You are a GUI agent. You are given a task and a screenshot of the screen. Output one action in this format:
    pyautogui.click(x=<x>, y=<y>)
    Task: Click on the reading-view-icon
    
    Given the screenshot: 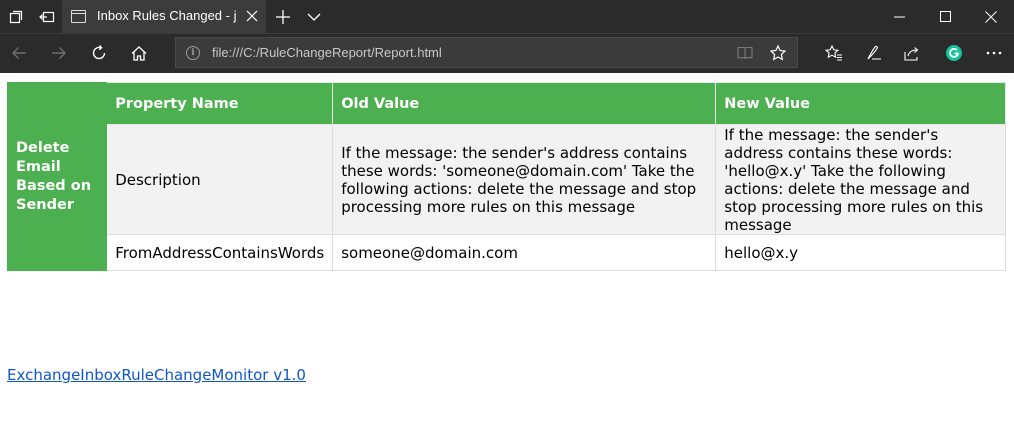 What is the action you would take?
    pyautogui.click(x=745, y=52)
    